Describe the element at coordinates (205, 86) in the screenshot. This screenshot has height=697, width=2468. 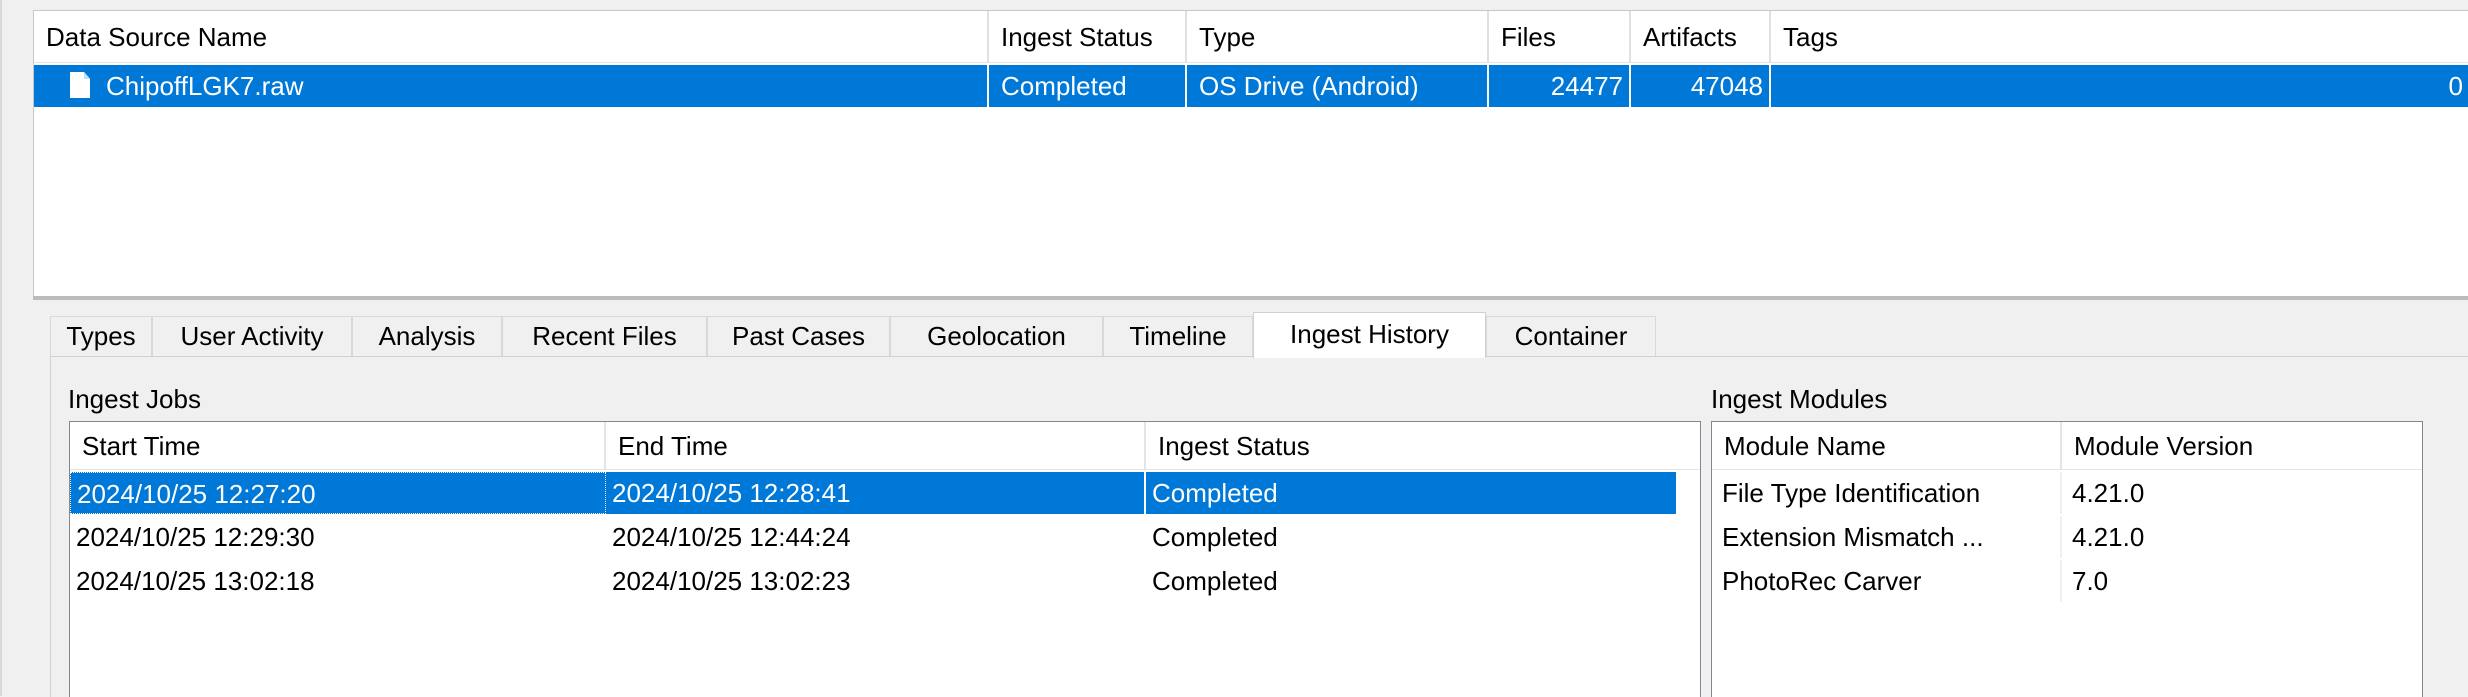
I see `data-source-name: ChipoffLGK7.raw` at that location.